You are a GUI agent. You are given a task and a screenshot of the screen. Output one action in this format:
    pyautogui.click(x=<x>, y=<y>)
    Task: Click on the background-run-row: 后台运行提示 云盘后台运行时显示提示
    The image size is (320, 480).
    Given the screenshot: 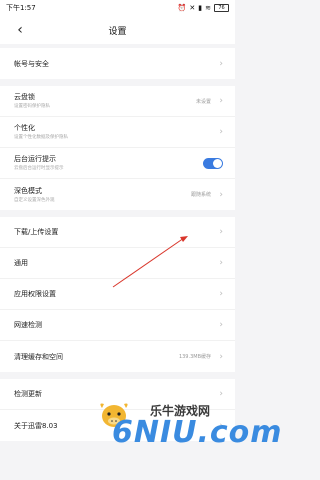 What is the action you would take?
    pyautogui.click(x=117, y=163)
    